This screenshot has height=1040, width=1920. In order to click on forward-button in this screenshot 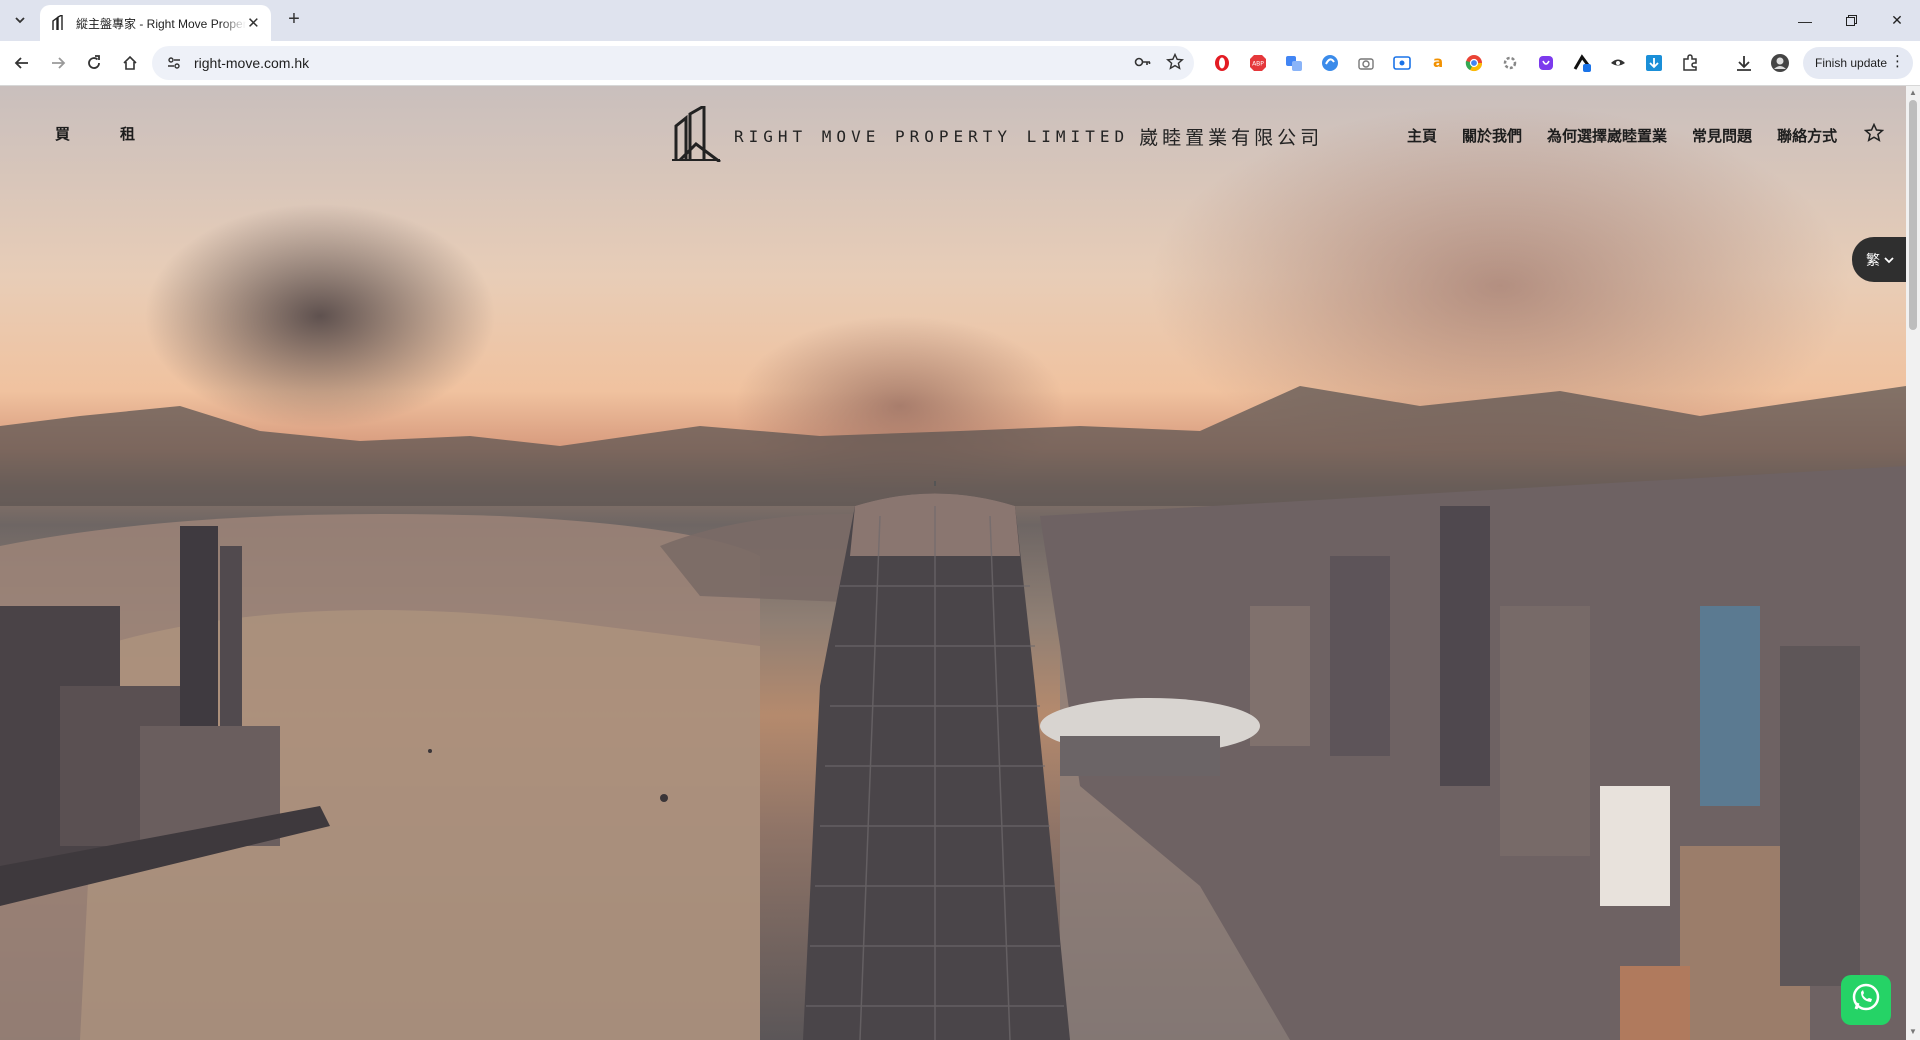, I will do `click(58, 63)`.